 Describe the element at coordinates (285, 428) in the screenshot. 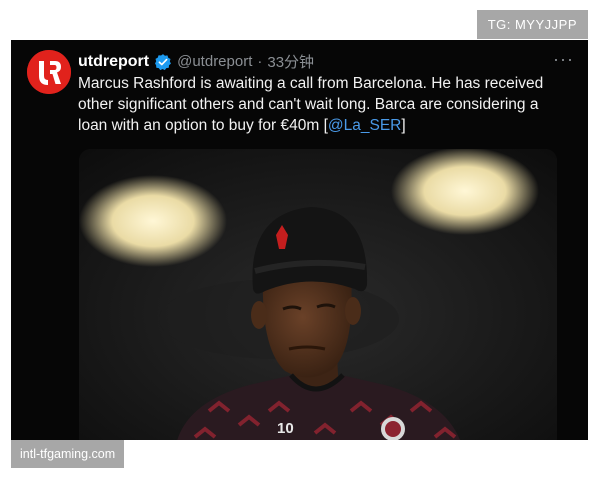

I see `shirt-number: 10` at that location.